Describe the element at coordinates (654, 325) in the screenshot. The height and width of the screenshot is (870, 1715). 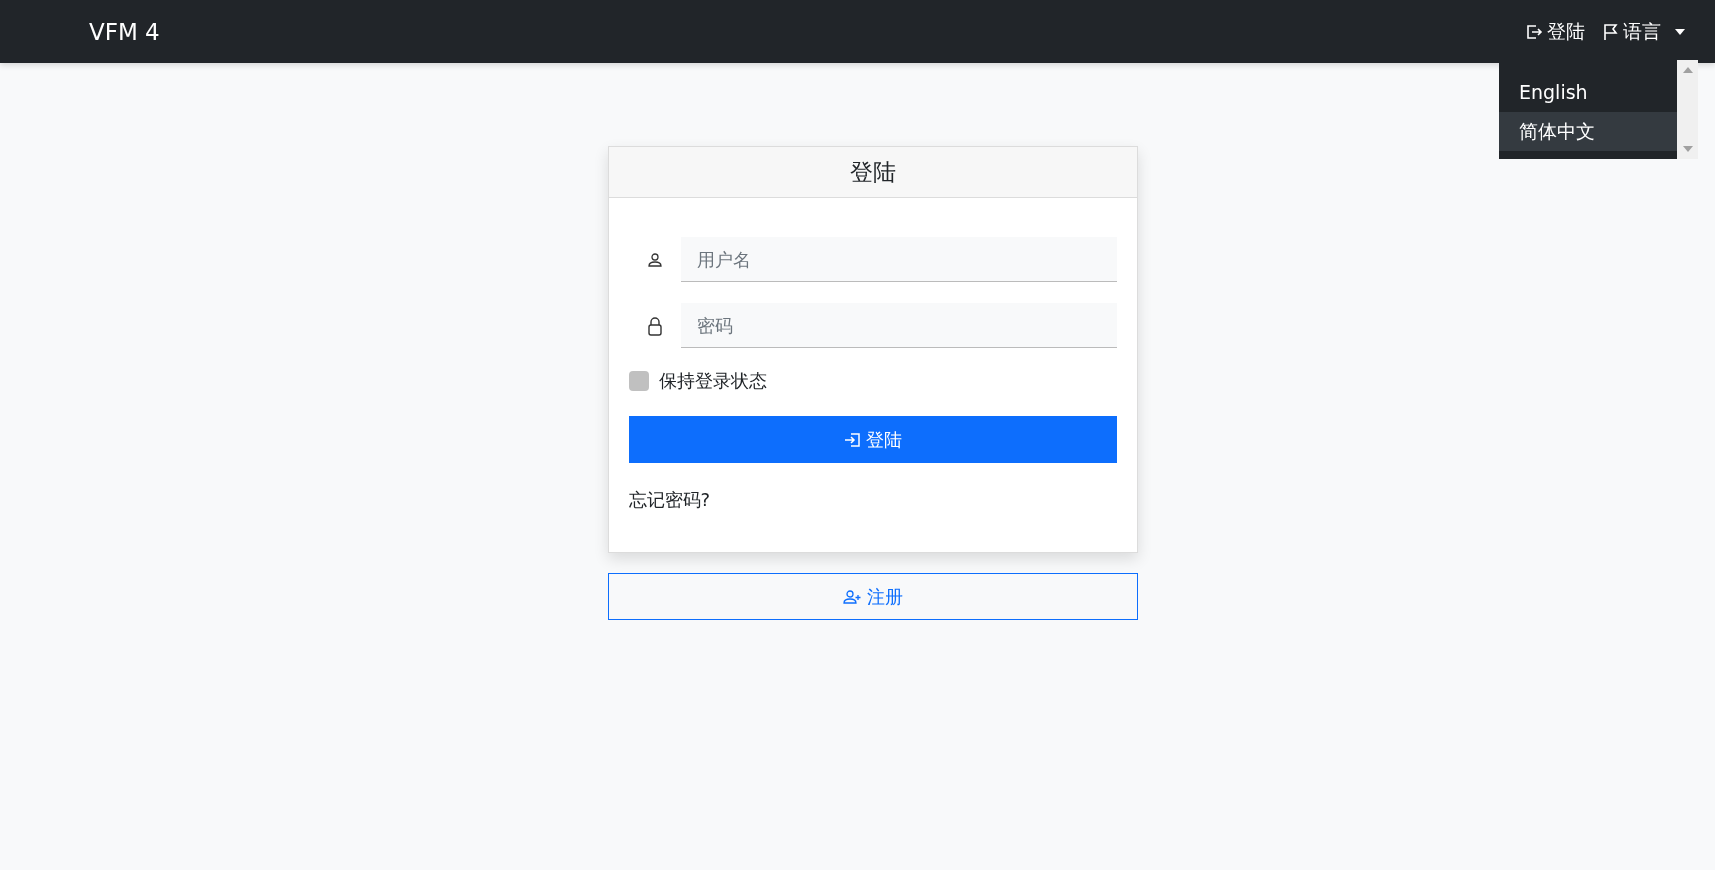
I see `lock-icon` at that location.